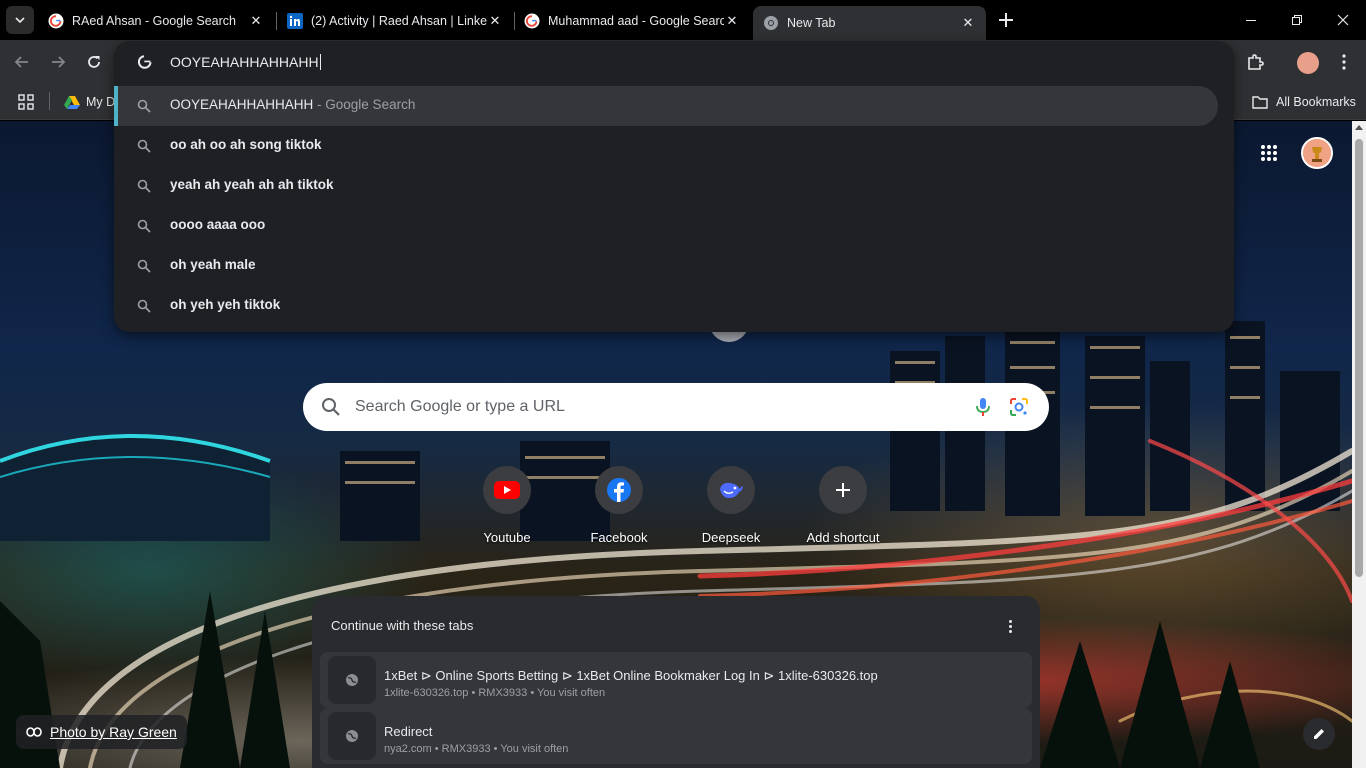 The height and width of the screenshot is (768, 1366). I want to click on linkedin-icon, so click(295, 21).